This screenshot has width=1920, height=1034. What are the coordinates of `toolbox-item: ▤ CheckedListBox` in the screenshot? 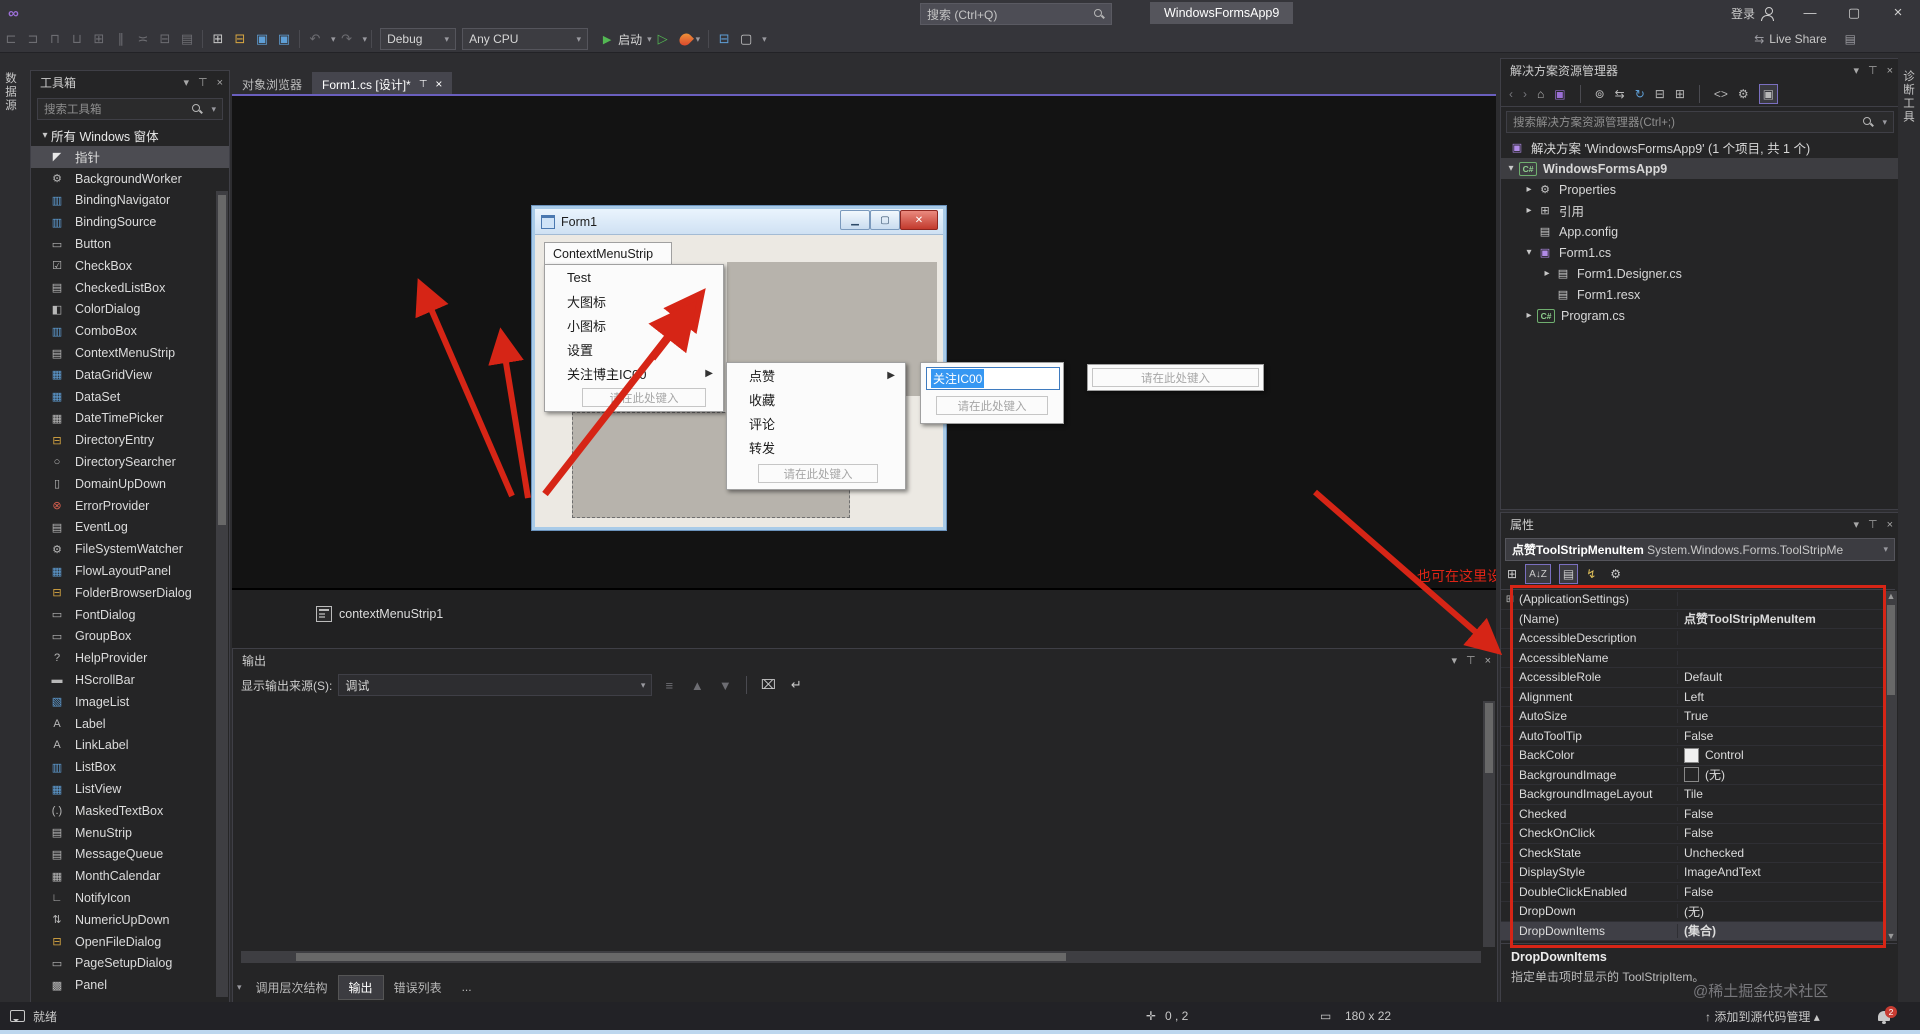 It's located at (130, 288).